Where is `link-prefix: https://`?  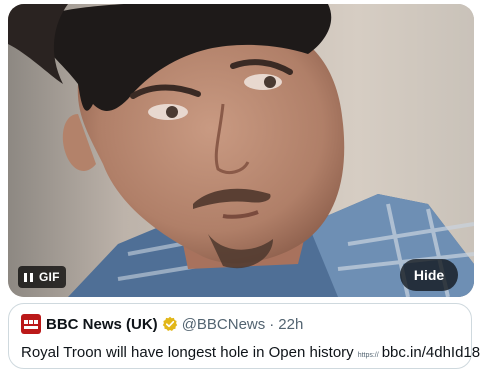 link-prefix: https:// is located at coordinates (368, 355).